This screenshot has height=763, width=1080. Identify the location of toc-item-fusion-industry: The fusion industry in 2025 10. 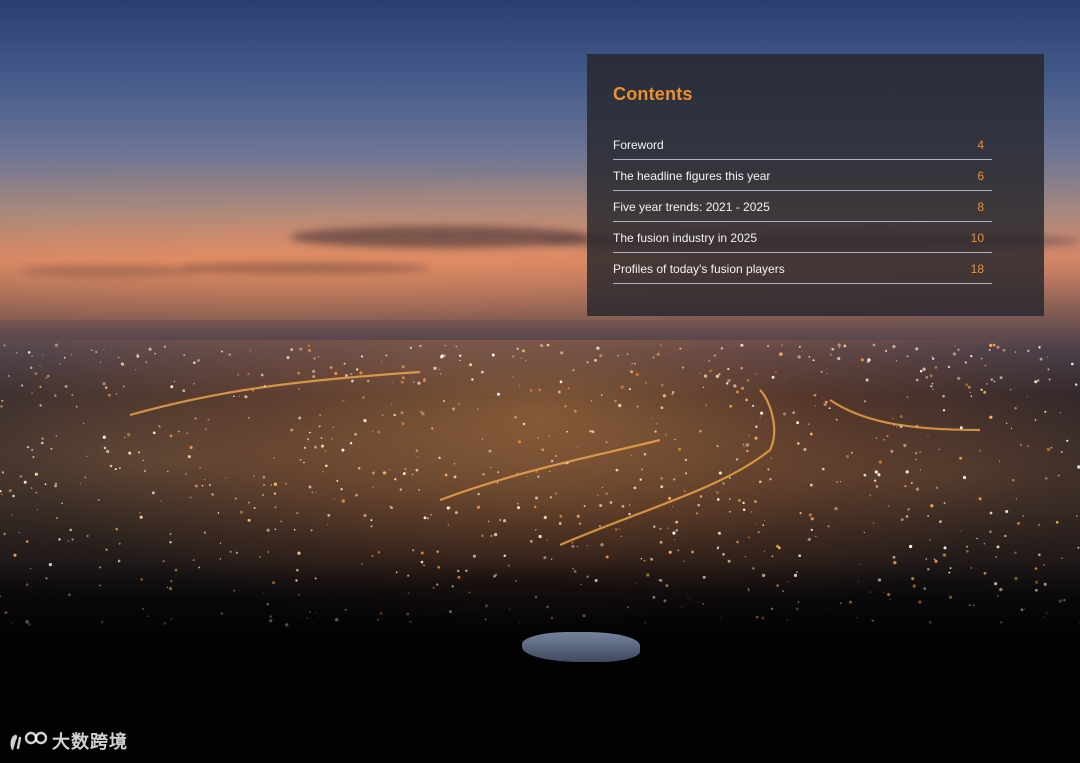
(802, 237).